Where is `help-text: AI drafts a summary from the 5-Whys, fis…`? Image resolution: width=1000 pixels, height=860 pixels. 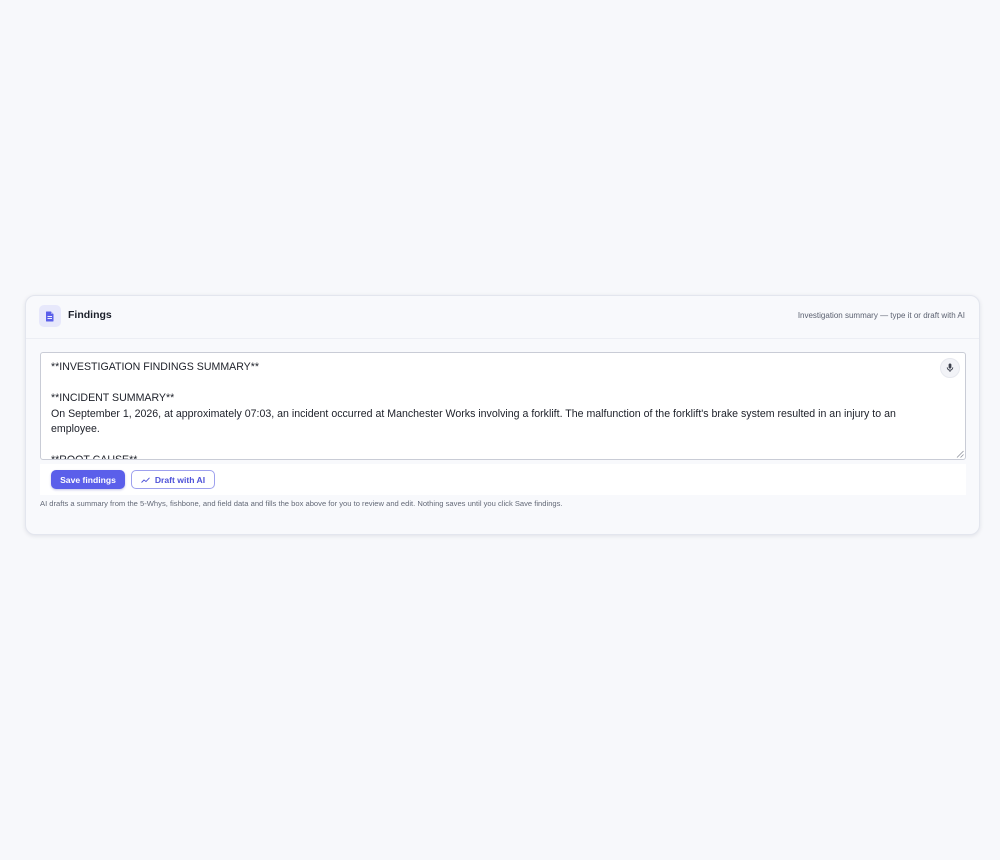 help-text: AI drafts a summary from the 5-Whys, fis… is located at coordinates (301, 503).